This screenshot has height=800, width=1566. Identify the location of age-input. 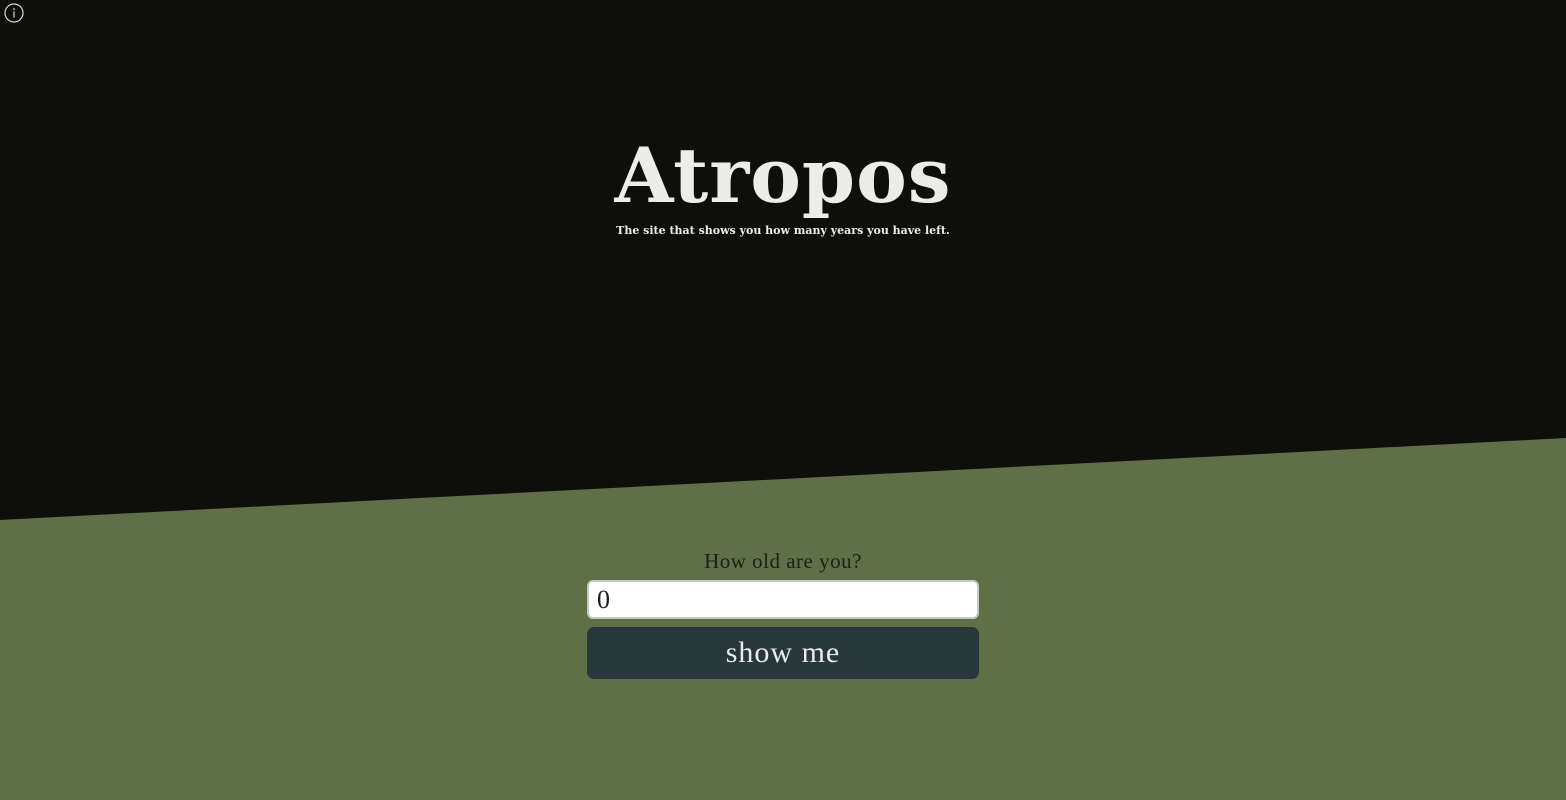
(783, 599).